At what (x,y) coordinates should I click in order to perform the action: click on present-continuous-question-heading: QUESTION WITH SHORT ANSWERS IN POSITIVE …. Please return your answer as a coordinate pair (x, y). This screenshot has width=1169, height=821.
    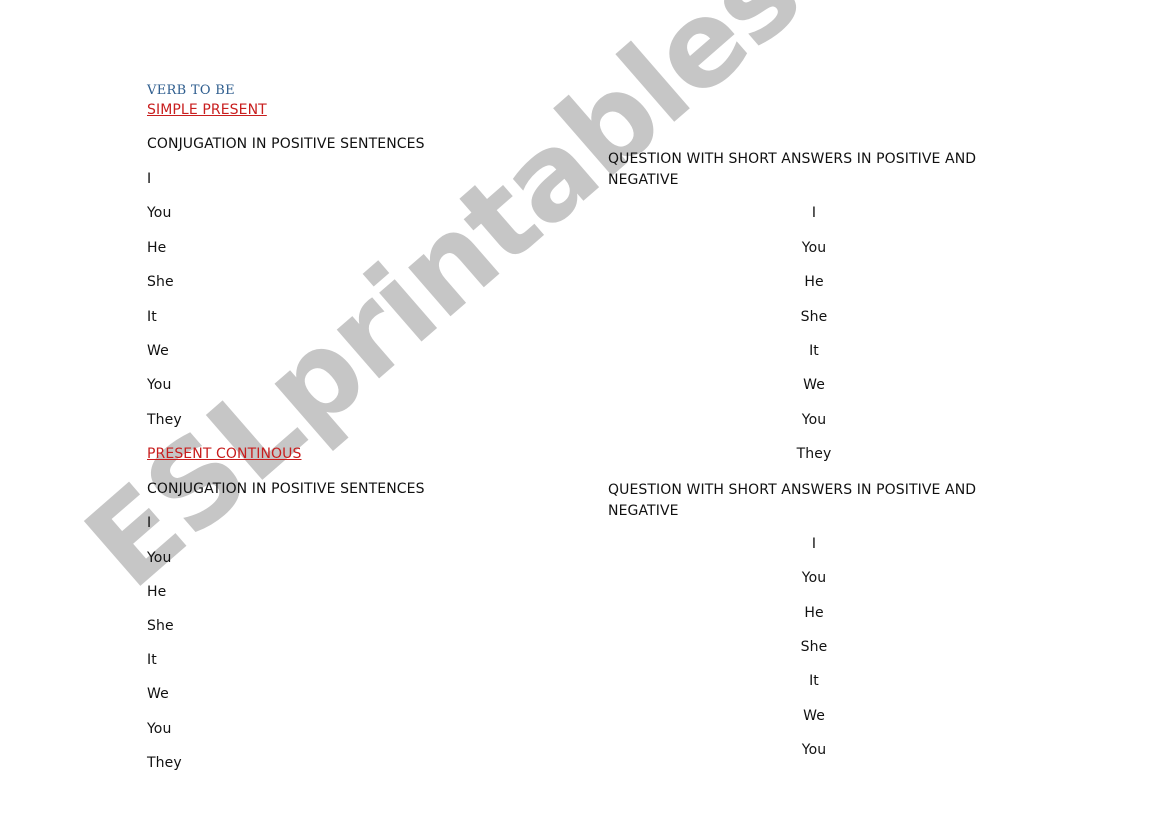
    Looking at the image, I should click on (792, 500).